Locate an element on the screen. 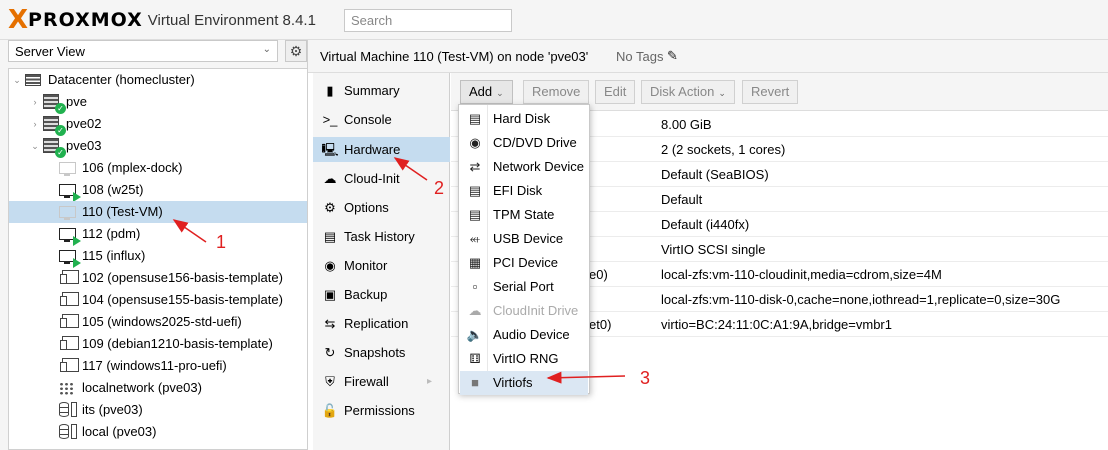 This screenshot has width=1108, height=450. search-input is located at coordinates (428, 20).